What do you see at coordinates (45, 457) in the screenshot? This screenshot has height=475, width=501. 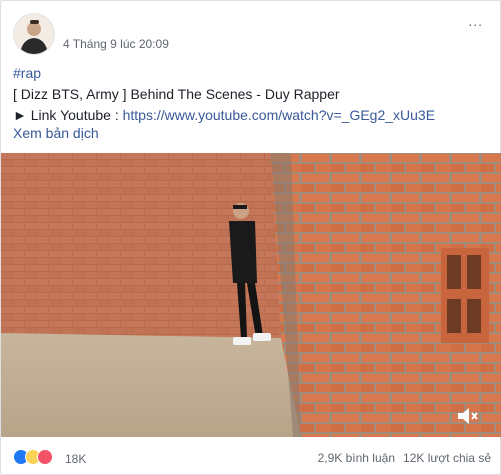 I see `love-reaction-icon` at bounding box center [45, 457].